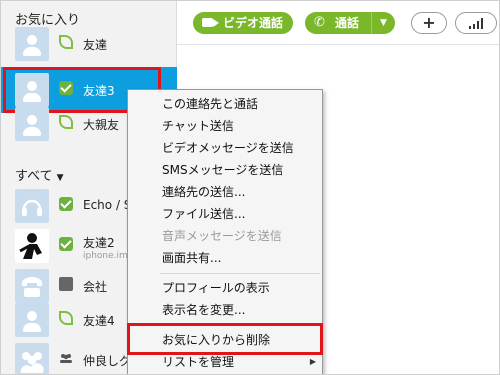 The height and width of the screenshot is (375, 500). I want to click on menu-separator, so click(240, 273).